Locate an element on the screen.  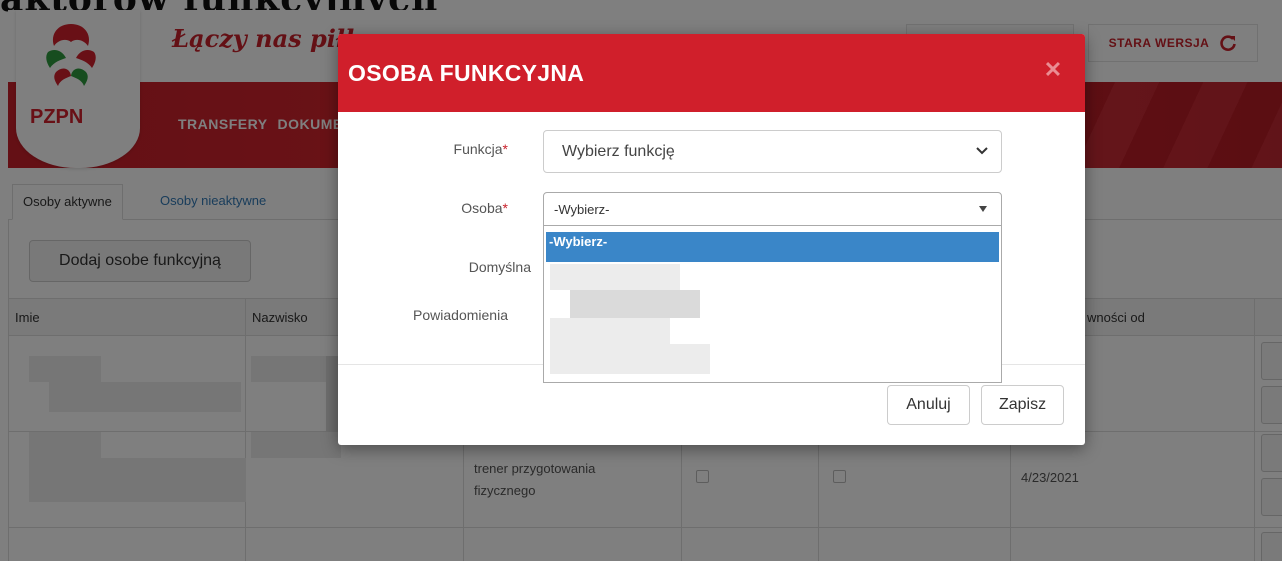
chevron-down-icon is located at coordinates (982, 151).